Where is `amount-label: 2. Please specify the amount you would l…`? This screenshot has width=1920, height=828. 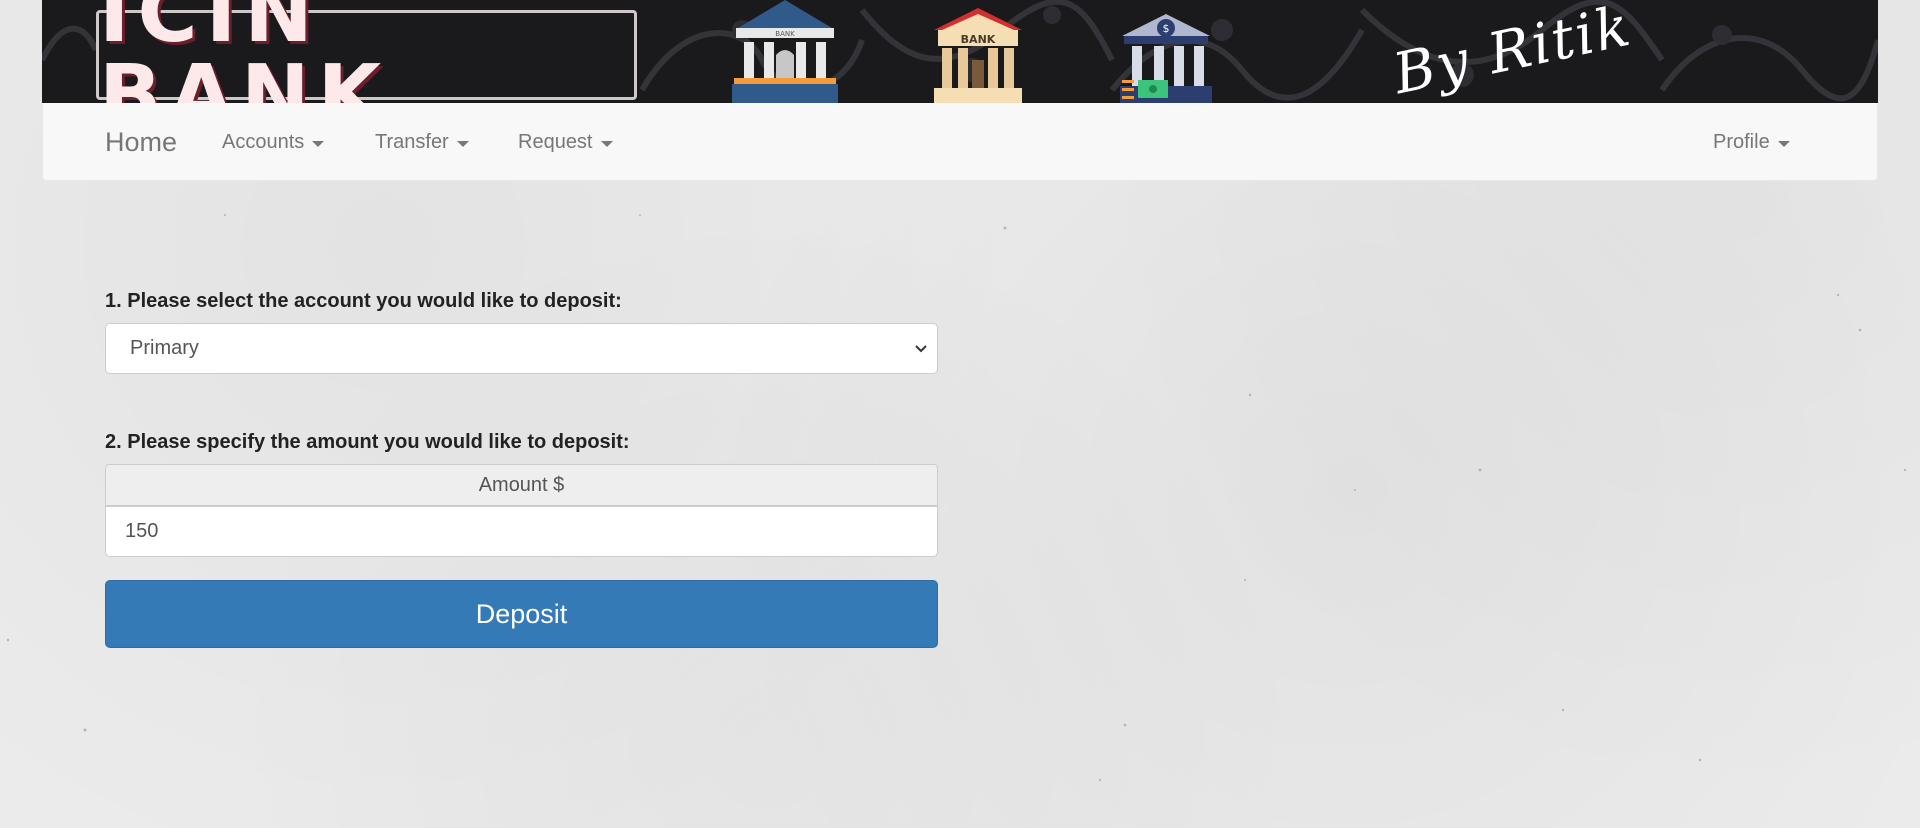
amount-label: 2. Please specify the amount you would l… is located at coordinates (367, 442).